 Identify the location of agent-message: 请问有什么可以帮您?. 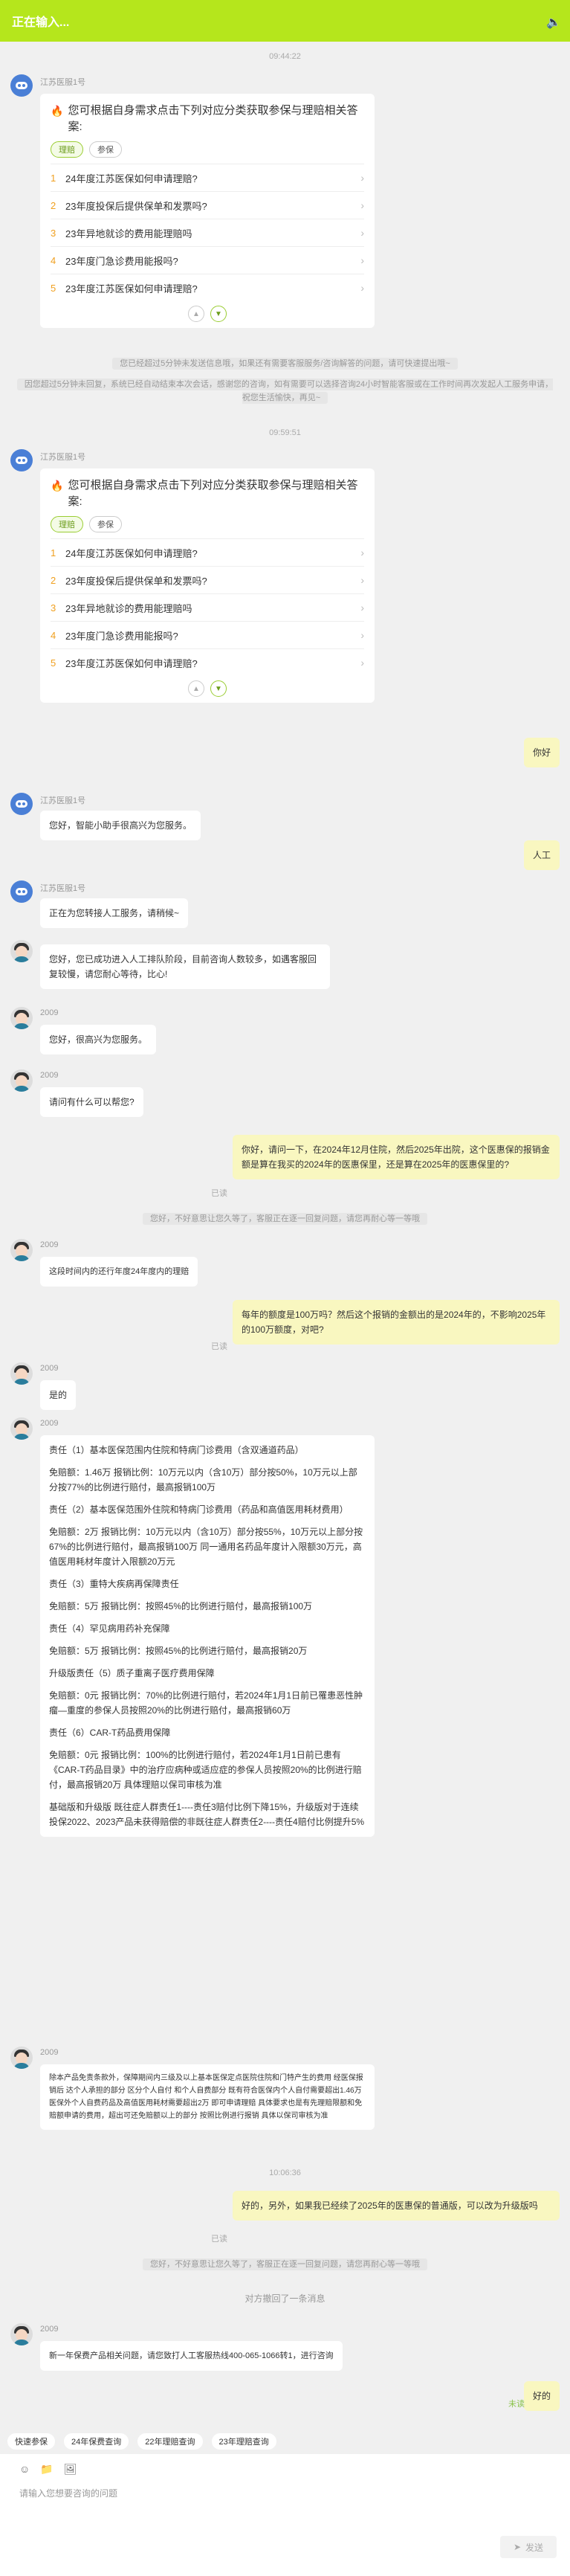
(91, 1102).